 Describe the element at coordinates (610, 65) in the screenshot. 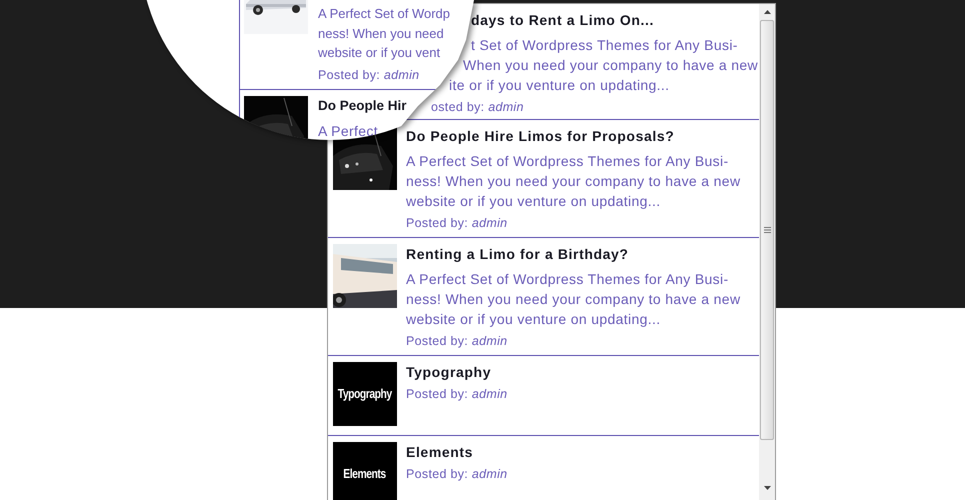

I see `post-excerpt-line: When you need your company to have a new` at that location.